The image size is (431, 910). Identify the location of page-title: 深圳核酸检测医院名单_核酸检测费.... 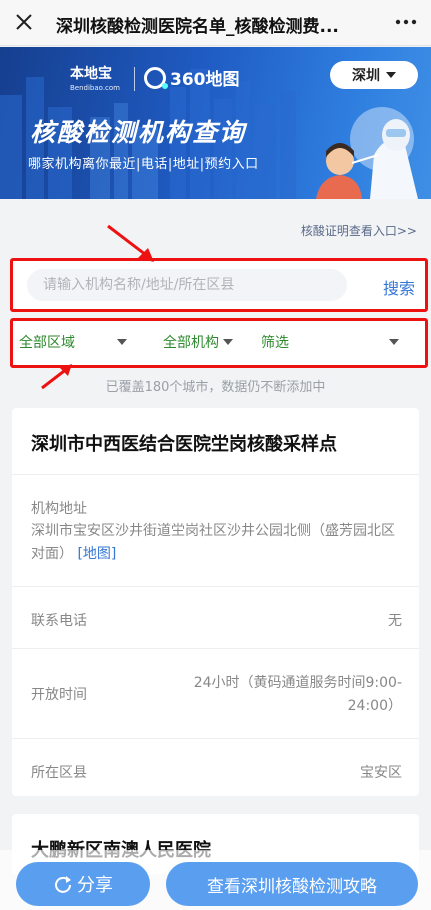
(197, 27).